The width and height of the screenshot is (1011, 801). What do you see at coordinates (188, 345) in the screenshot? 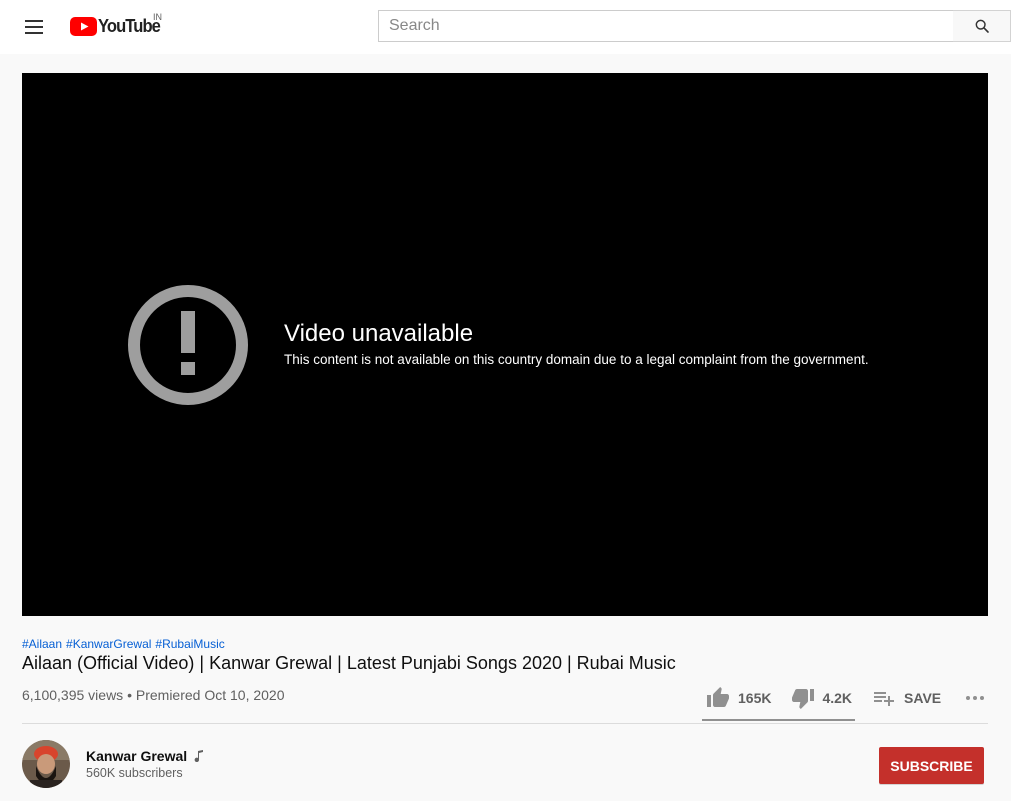
I see `error-exclamation-icon` at bounding box center [188, 345].